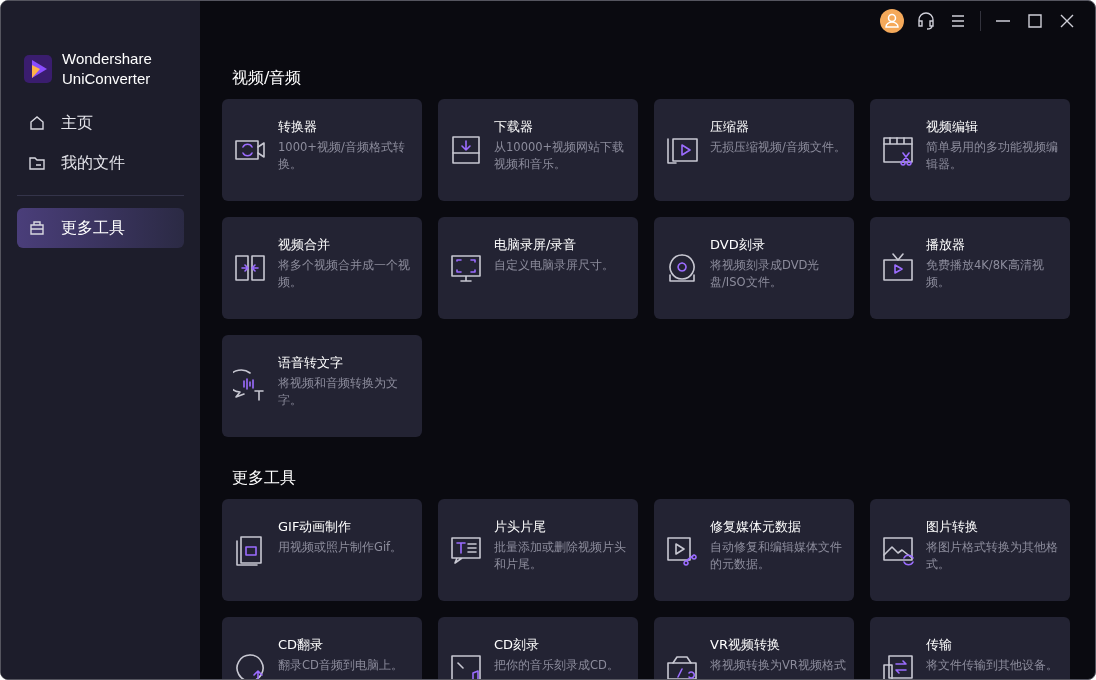 This screenshot has width=1096, height=680. Describe the element at coordinates (892, 21) in the screenshot. I see `user-avatar-icon` at that location.